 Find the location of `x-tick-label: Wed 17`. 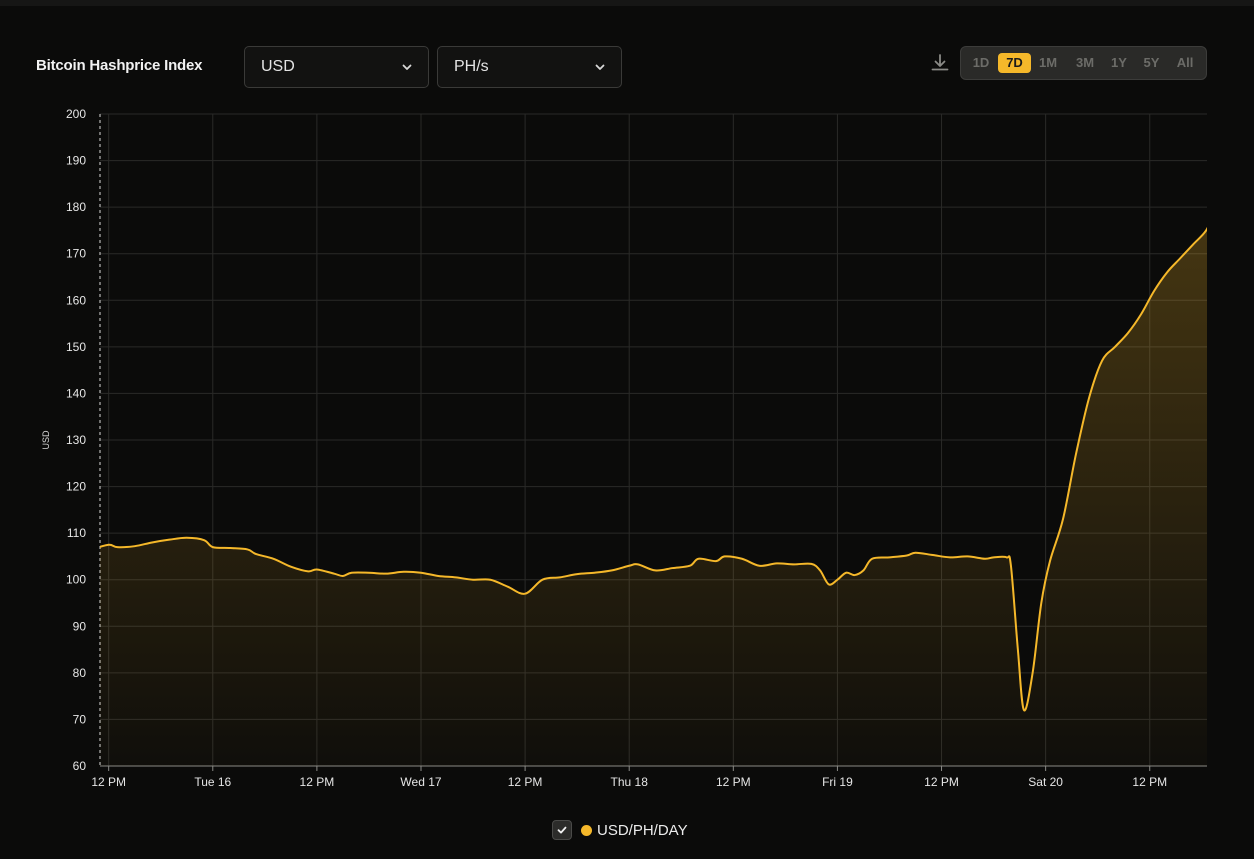

x-tick-label: Wed 17 is located at coordinates (420, 782).